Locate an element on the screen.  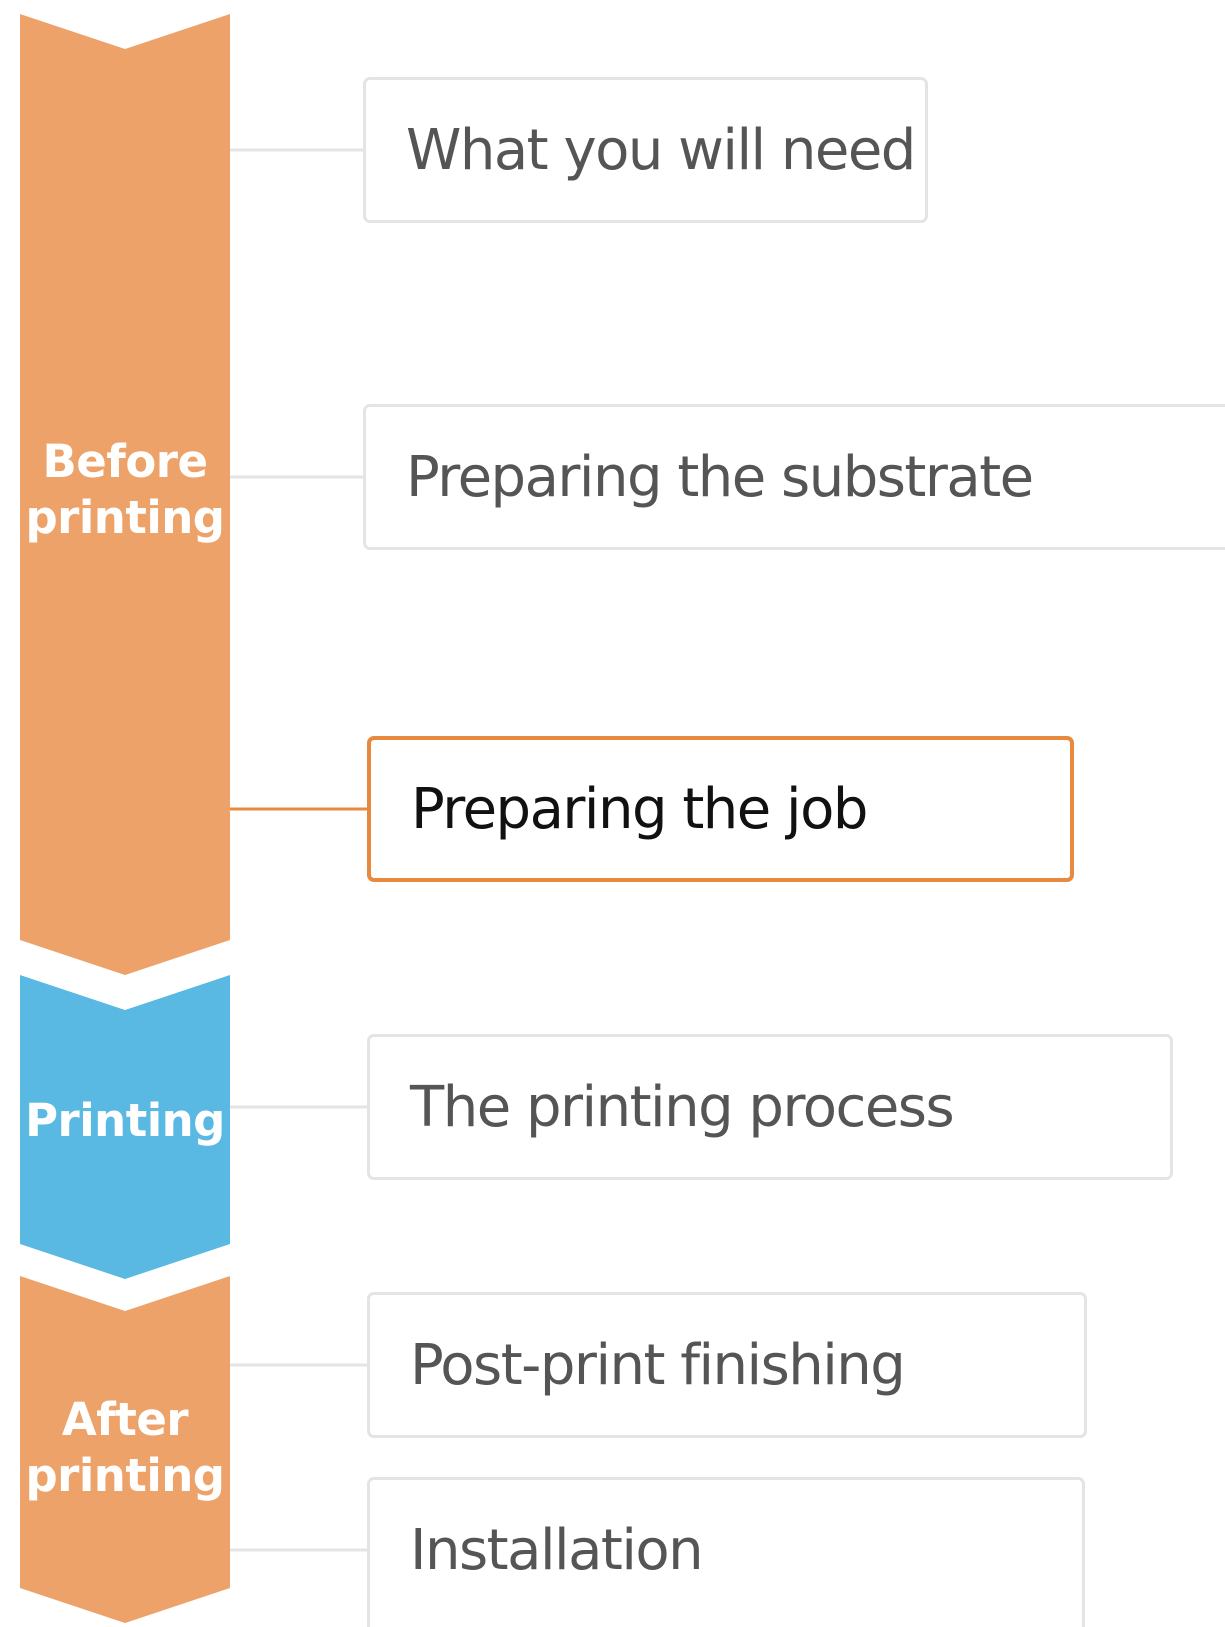
step-label: Post-print finishing is located at coordinates (658, 1365).